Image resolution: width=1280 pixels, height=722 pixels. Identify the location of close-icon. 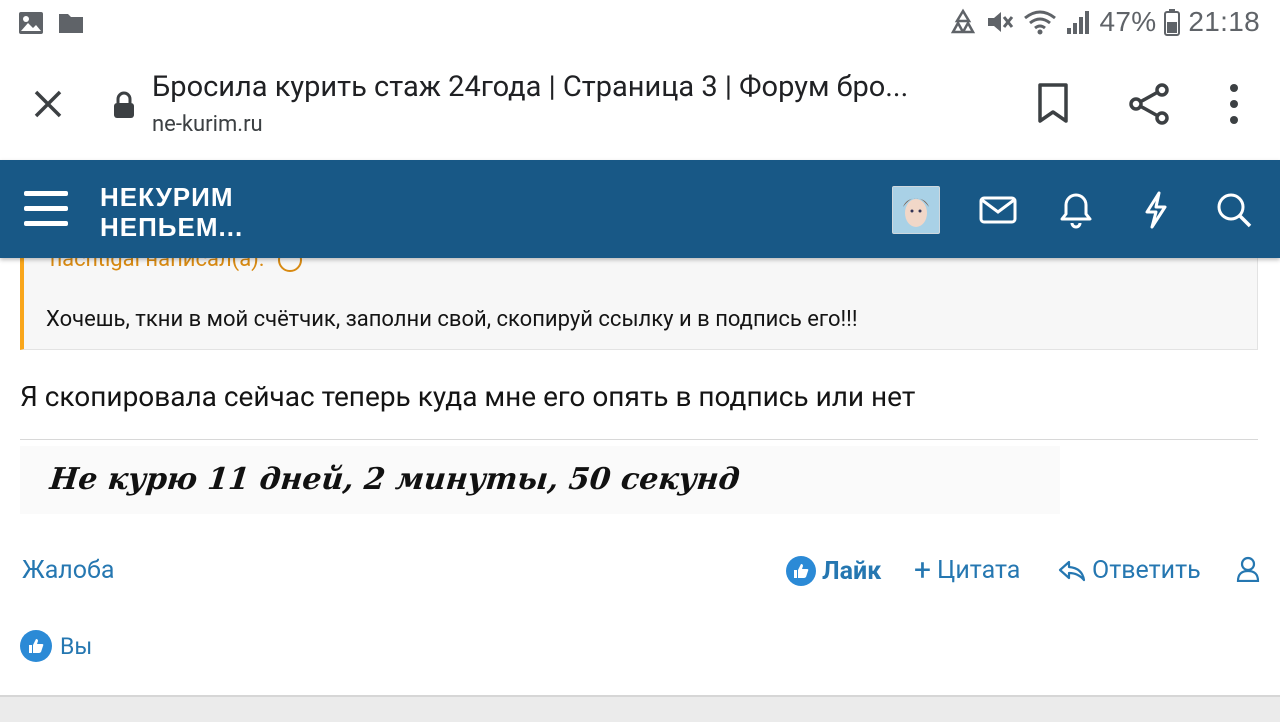
(48, 104).